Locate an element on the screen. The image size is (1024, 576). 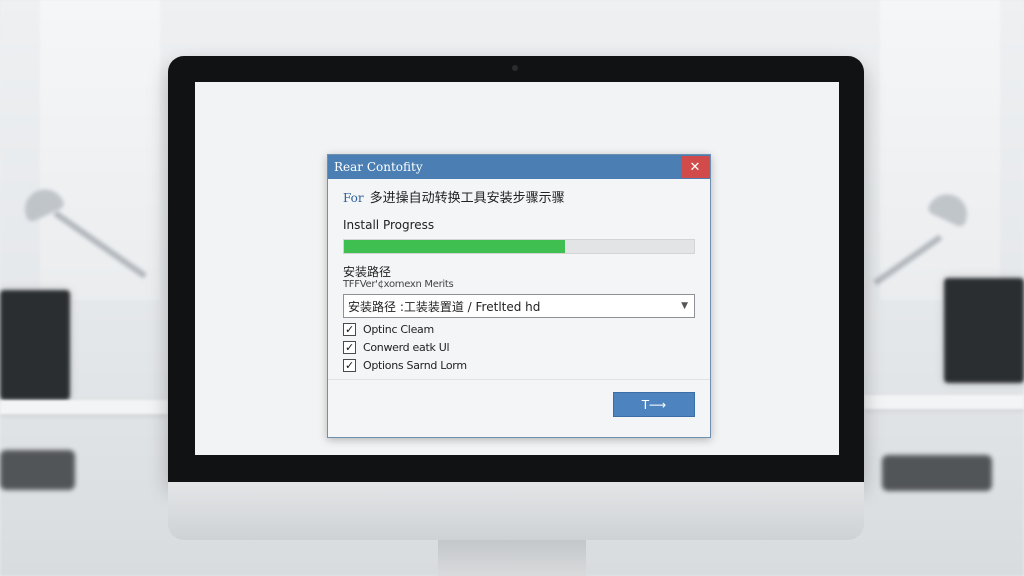
option-row: ✓ Conwerd eatk Ul is located at coordinates (519, 347).